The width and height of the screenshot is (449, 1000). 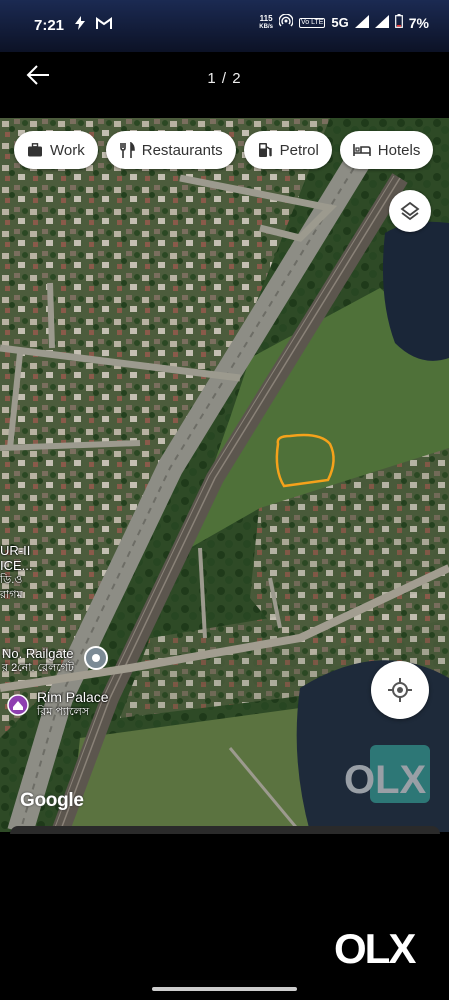 I want to click on flash-notification-icon, so click(x=80, y=25).